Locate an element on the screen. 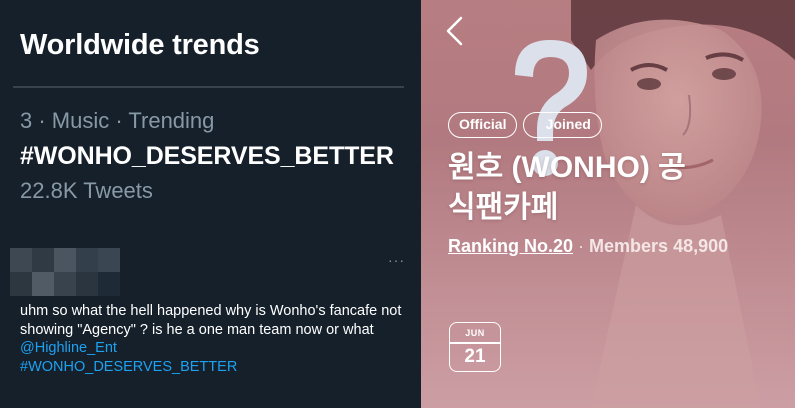 This screenshot has width=795, height=408. hashtag-link: #WONHO_DESERVES_BETTER is located at coordinates (128, 367).